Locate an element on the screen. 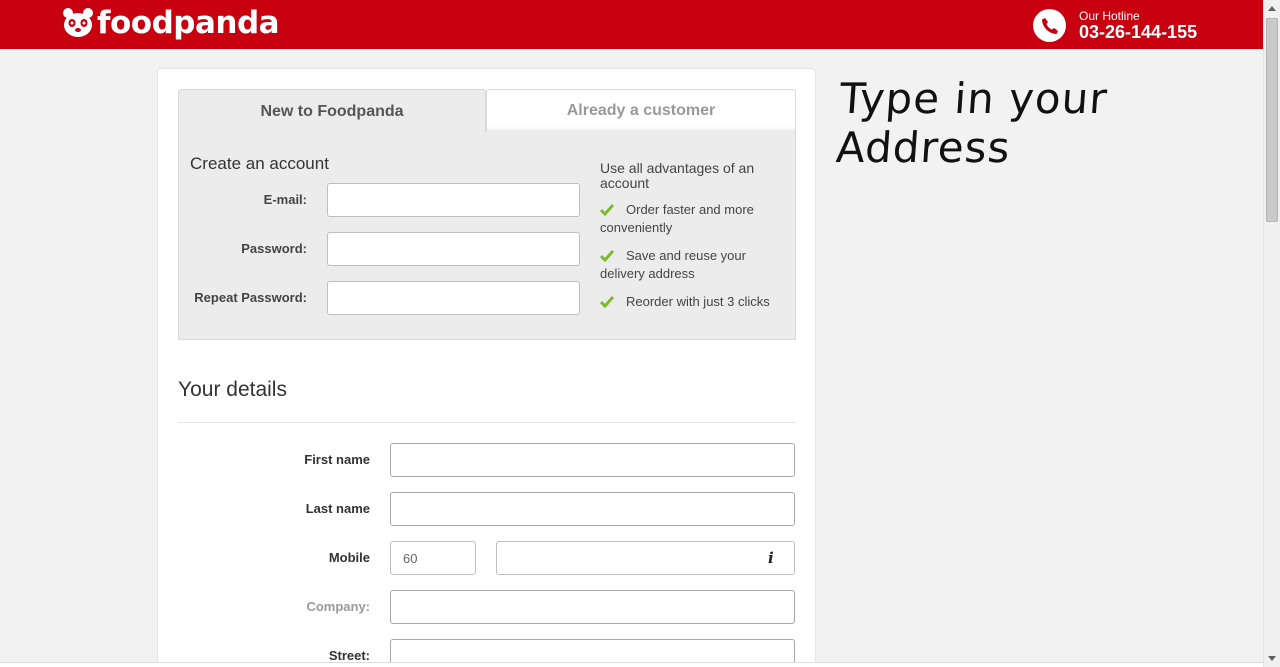 This screenshot has height=667, width=1280. hotline-number: 03-26-144-155 is located at coordinates (1138, 32).